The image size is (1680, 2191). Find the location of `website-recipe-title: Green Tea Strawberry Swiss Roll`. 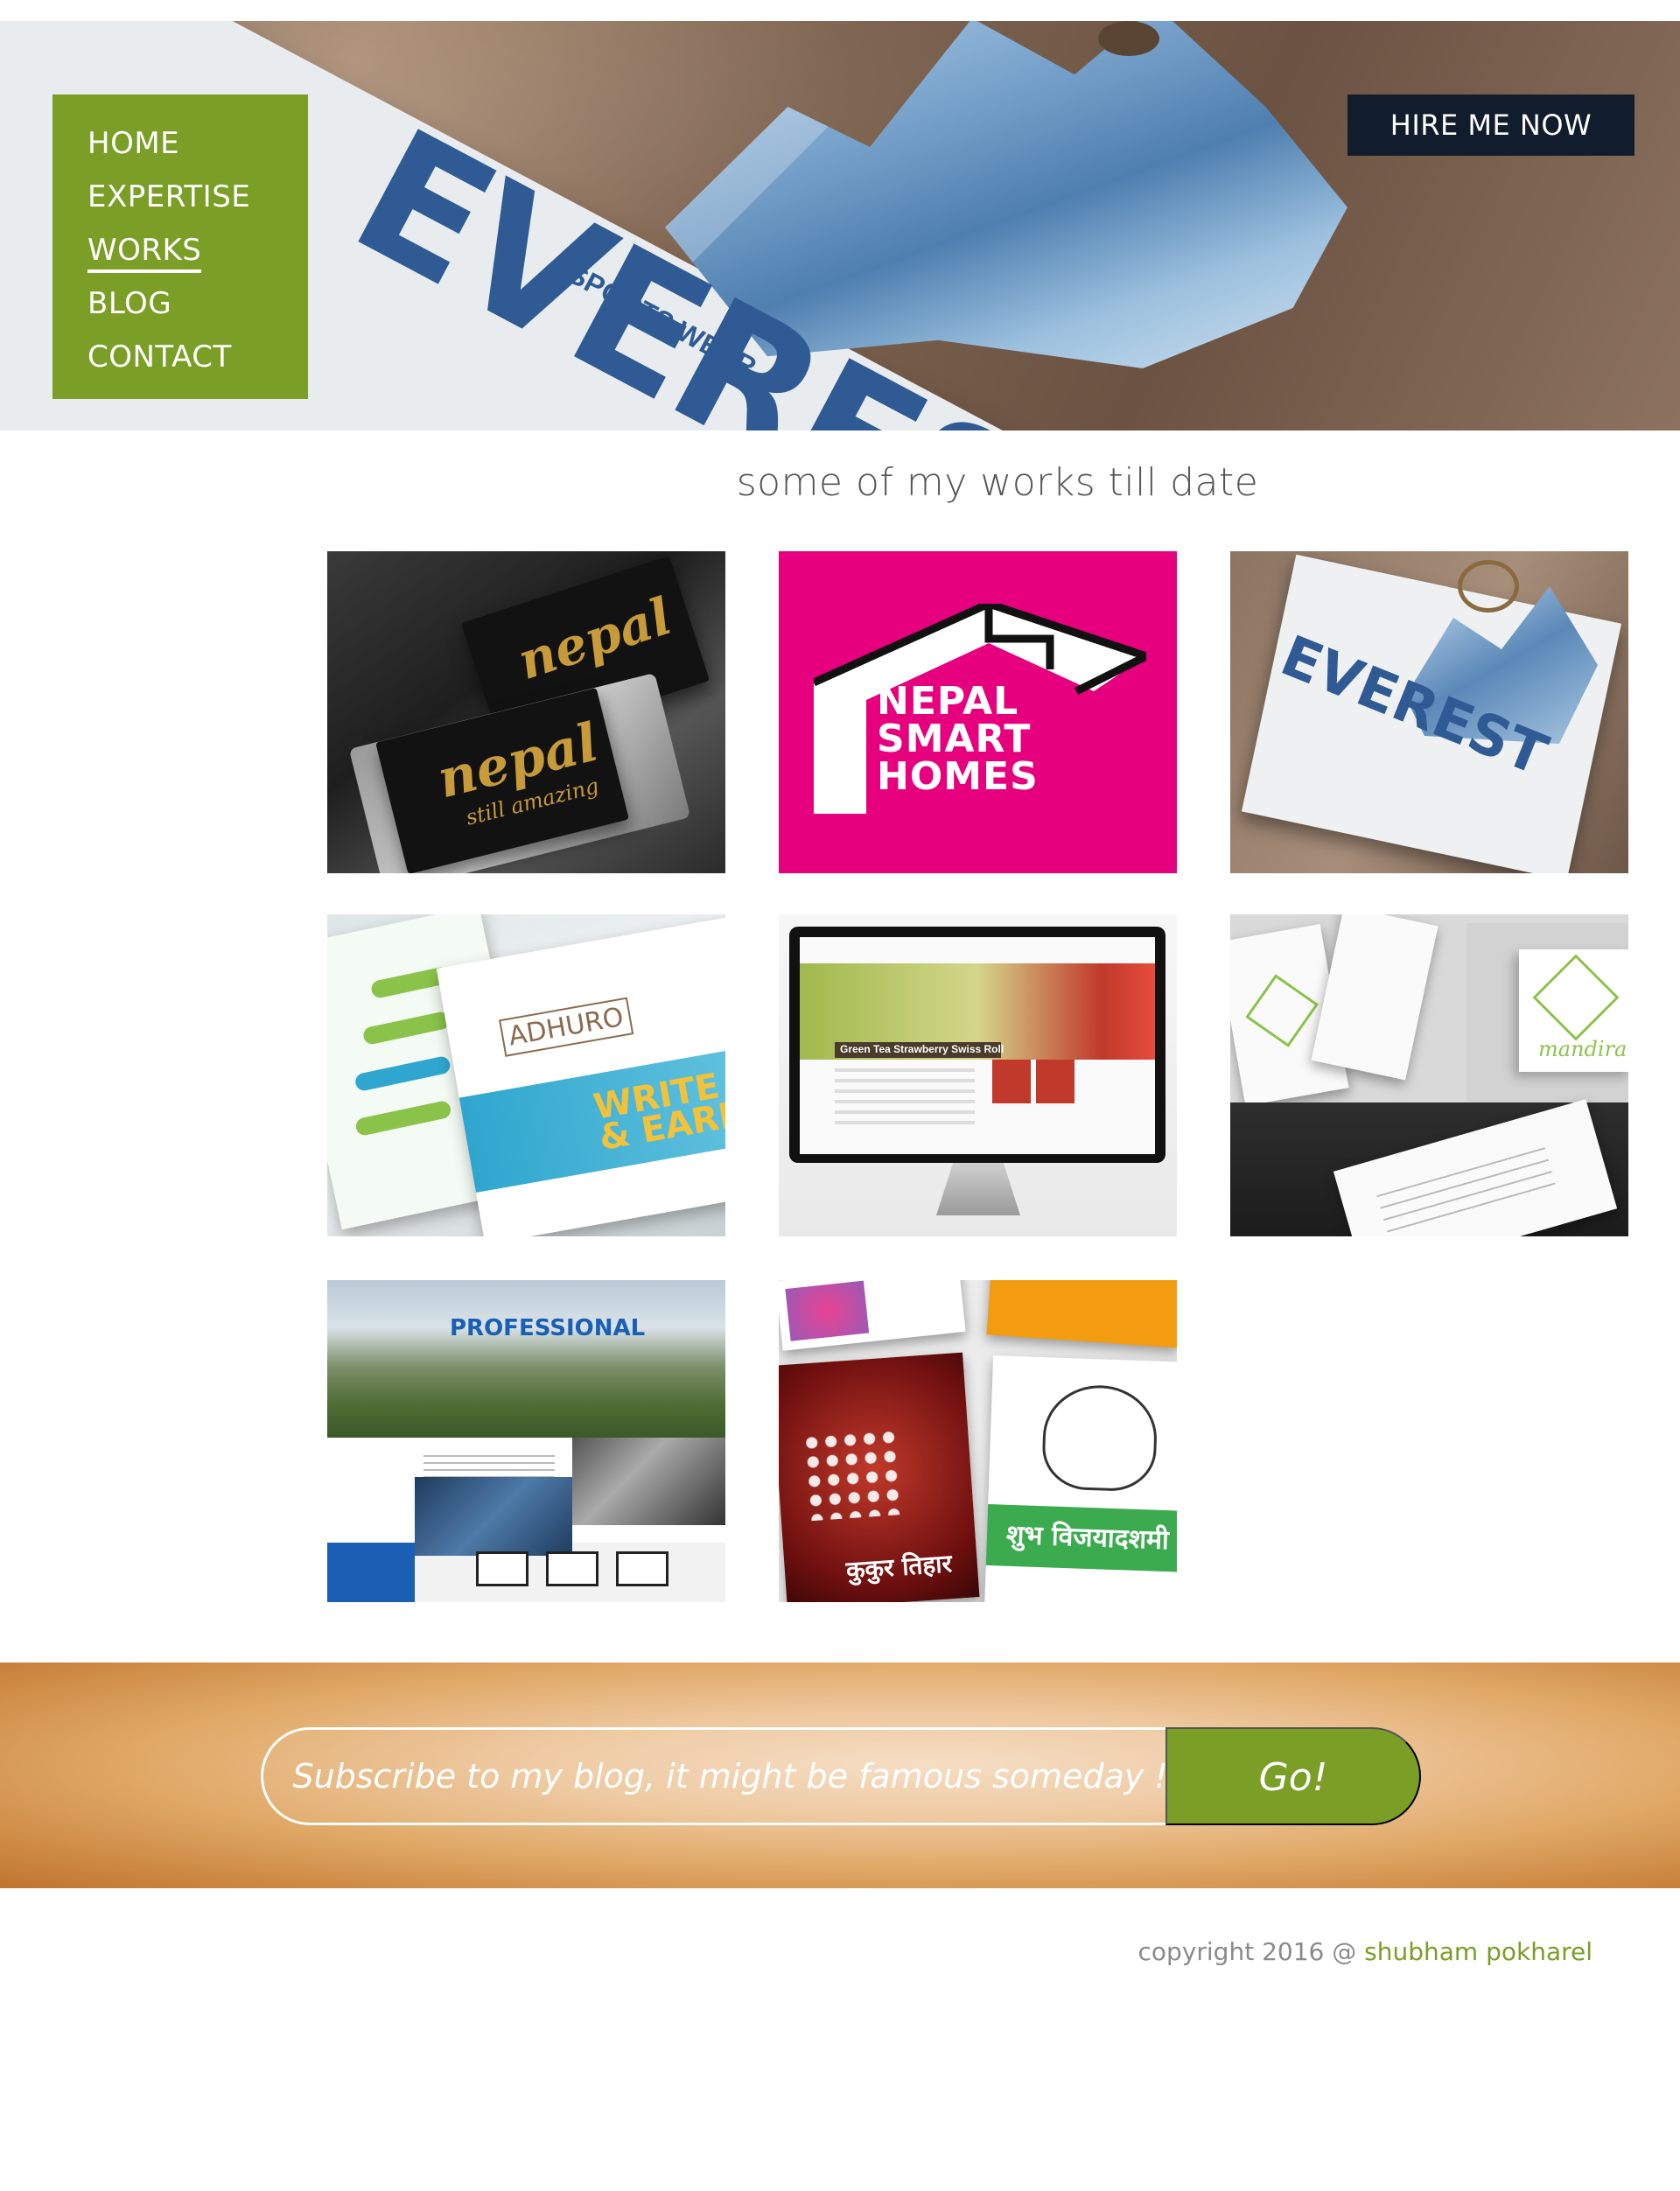

website-recipe-title: Green Tea Strawberry Swiss Roll is located at coordinates (922, 1049).